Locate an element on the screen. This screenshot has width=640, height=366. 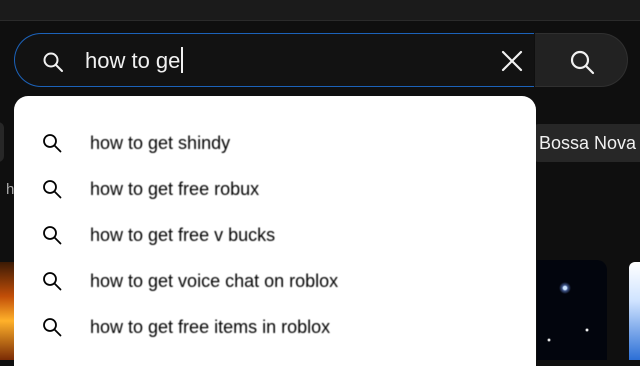
suggestion-item: how to get shindy is located at coordinates (275, 143).